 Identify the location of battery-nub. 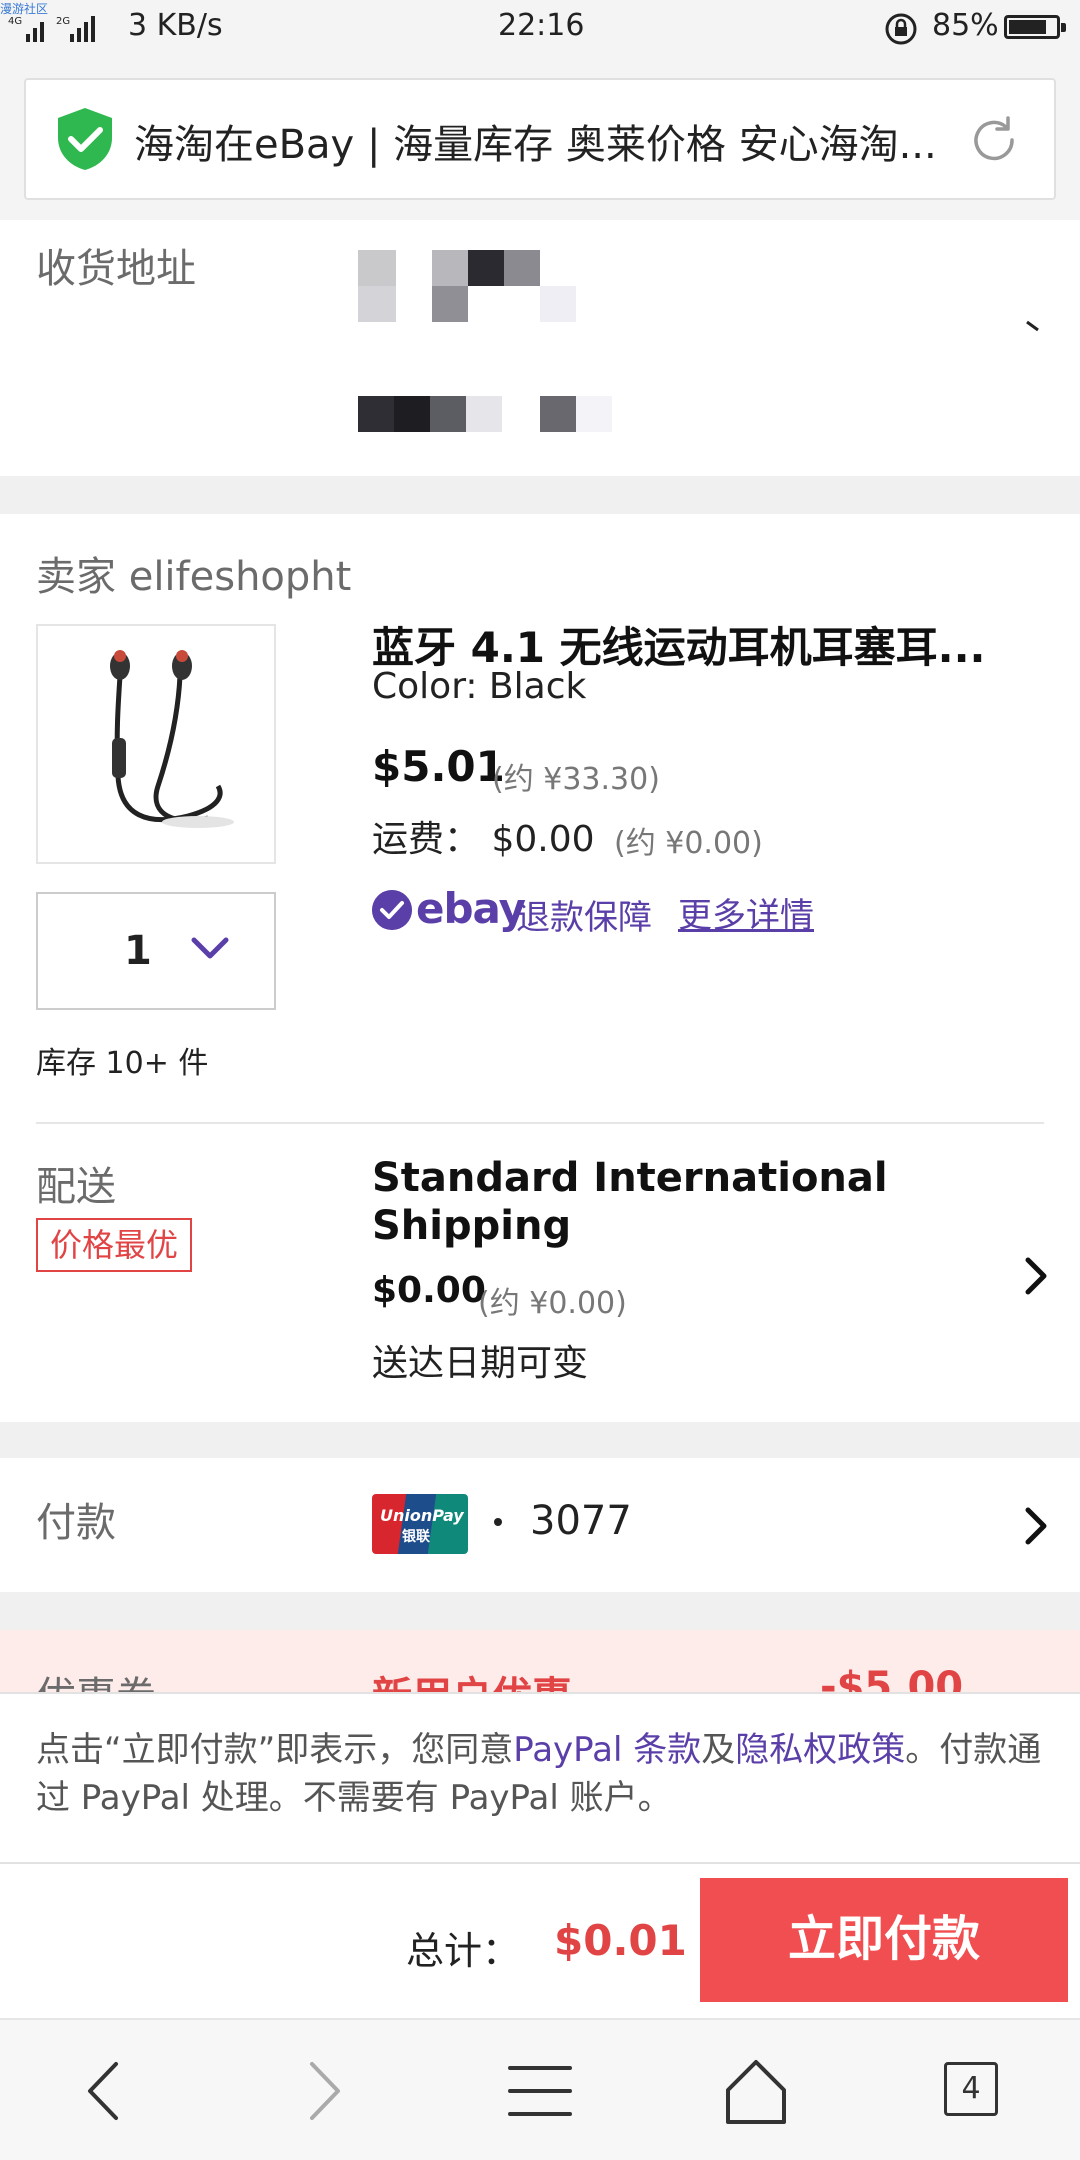
(1063, 27).